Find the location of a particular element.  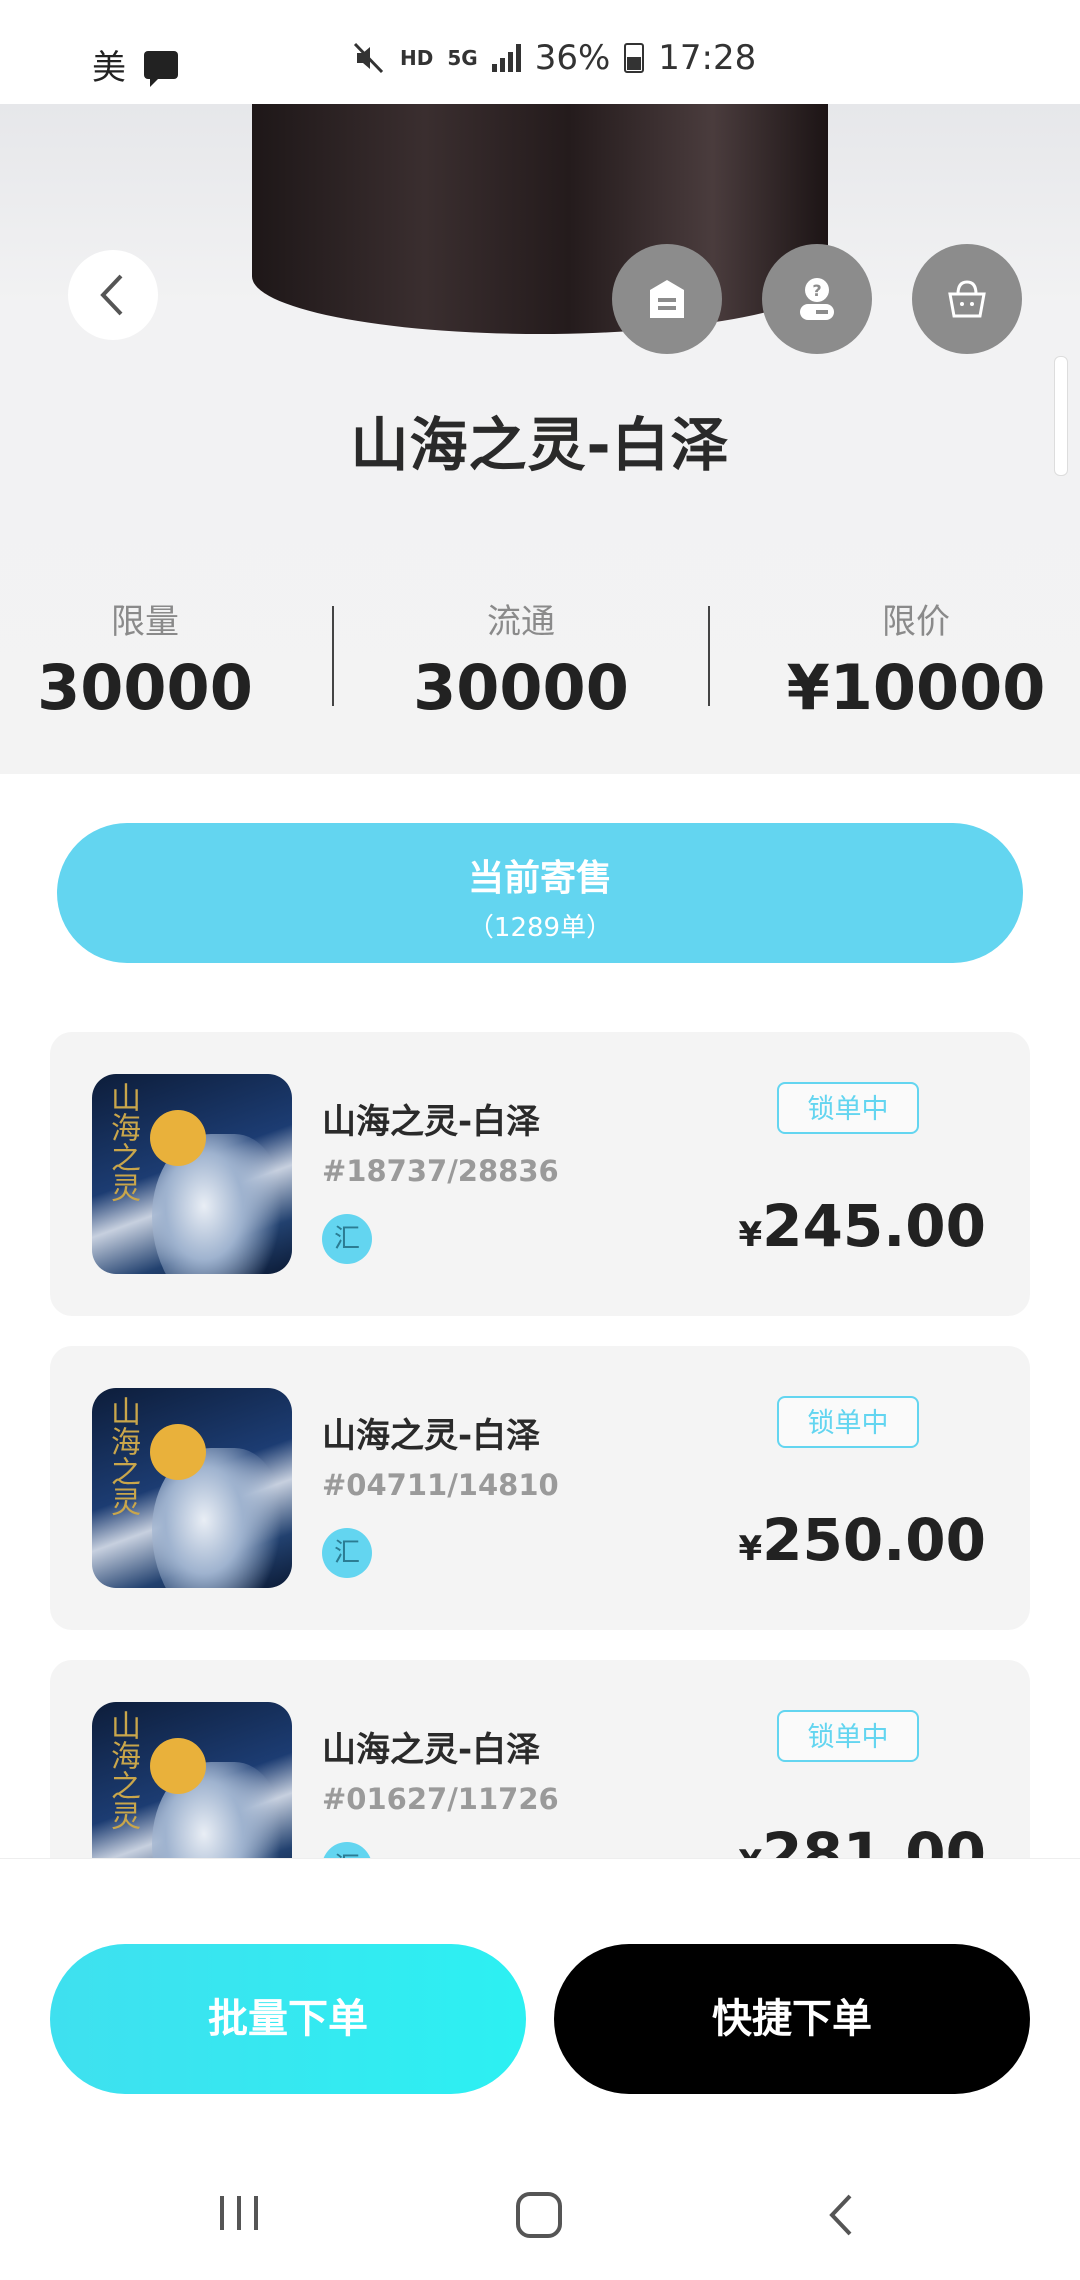

battery-percent: 36% is located at coordinates (572, 58).